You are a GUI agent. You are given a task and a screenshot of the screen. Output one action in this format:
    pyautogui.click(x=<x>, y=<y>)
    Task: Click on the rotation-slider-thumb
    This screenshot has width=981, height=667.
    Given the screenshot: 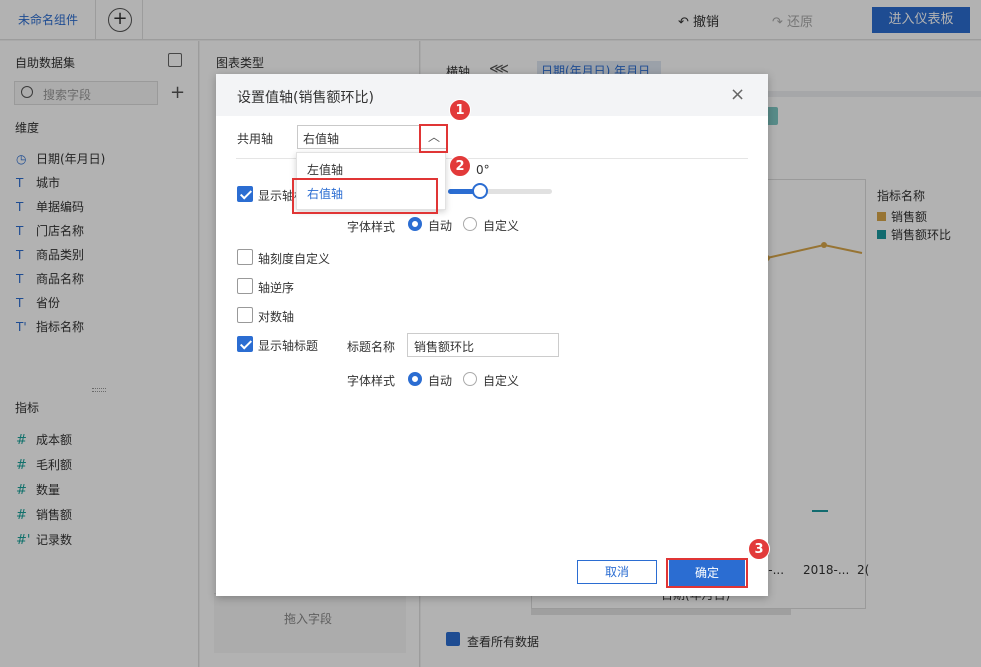 What is the action you would take?
    pyautogui.click(x=480, y=191)
    